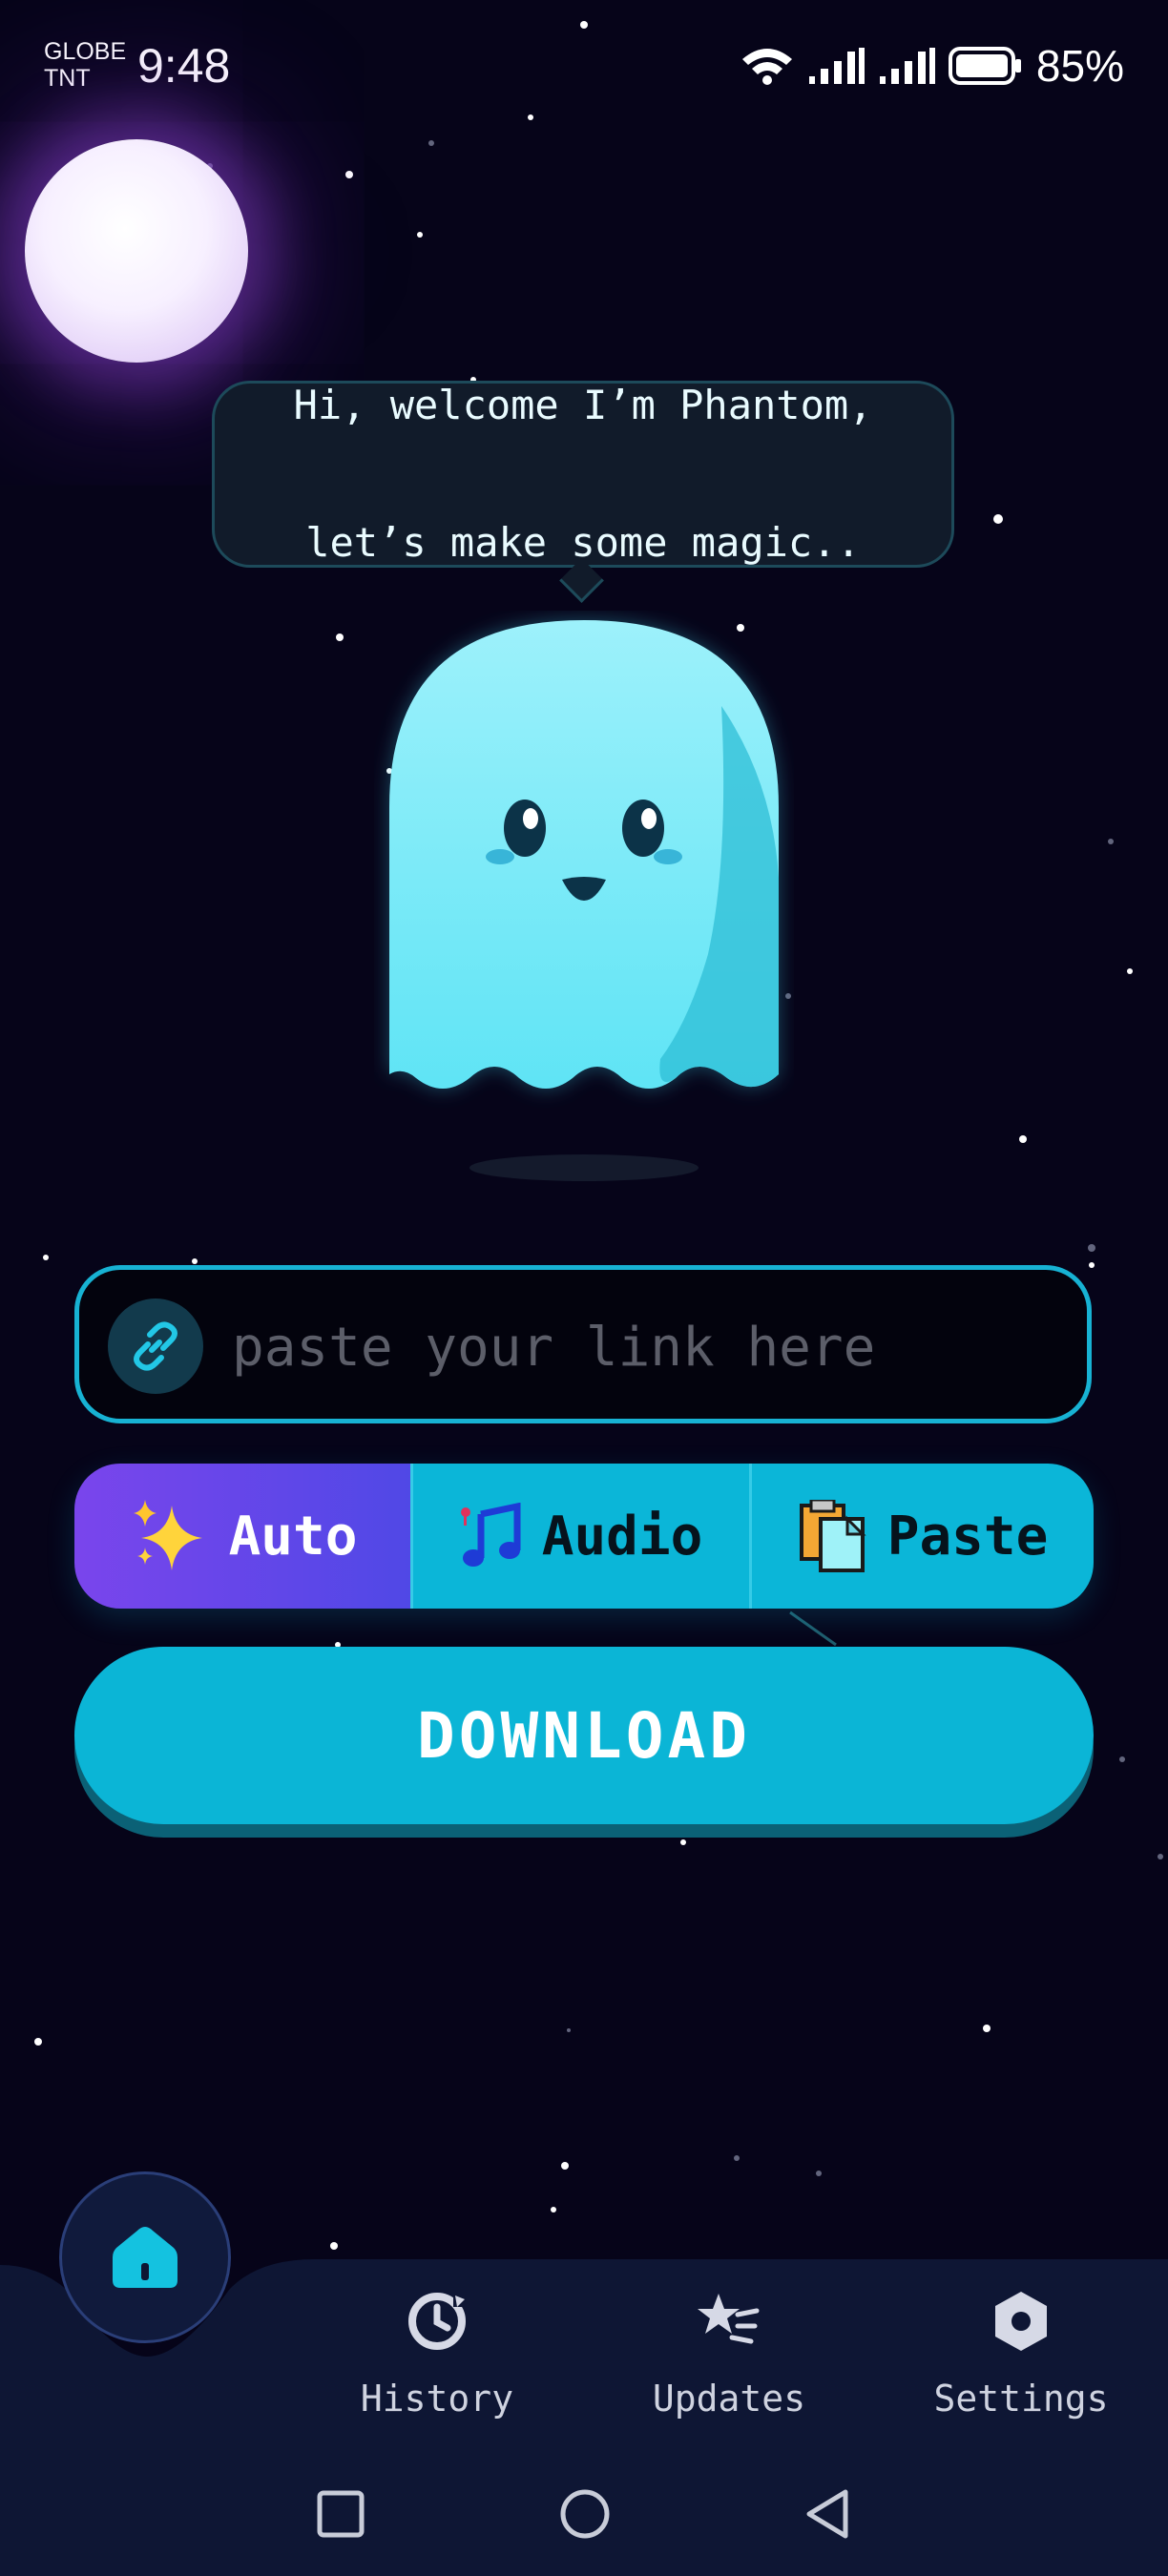  I want to click on mode-auto-button: Auto, so click(243, 1536).